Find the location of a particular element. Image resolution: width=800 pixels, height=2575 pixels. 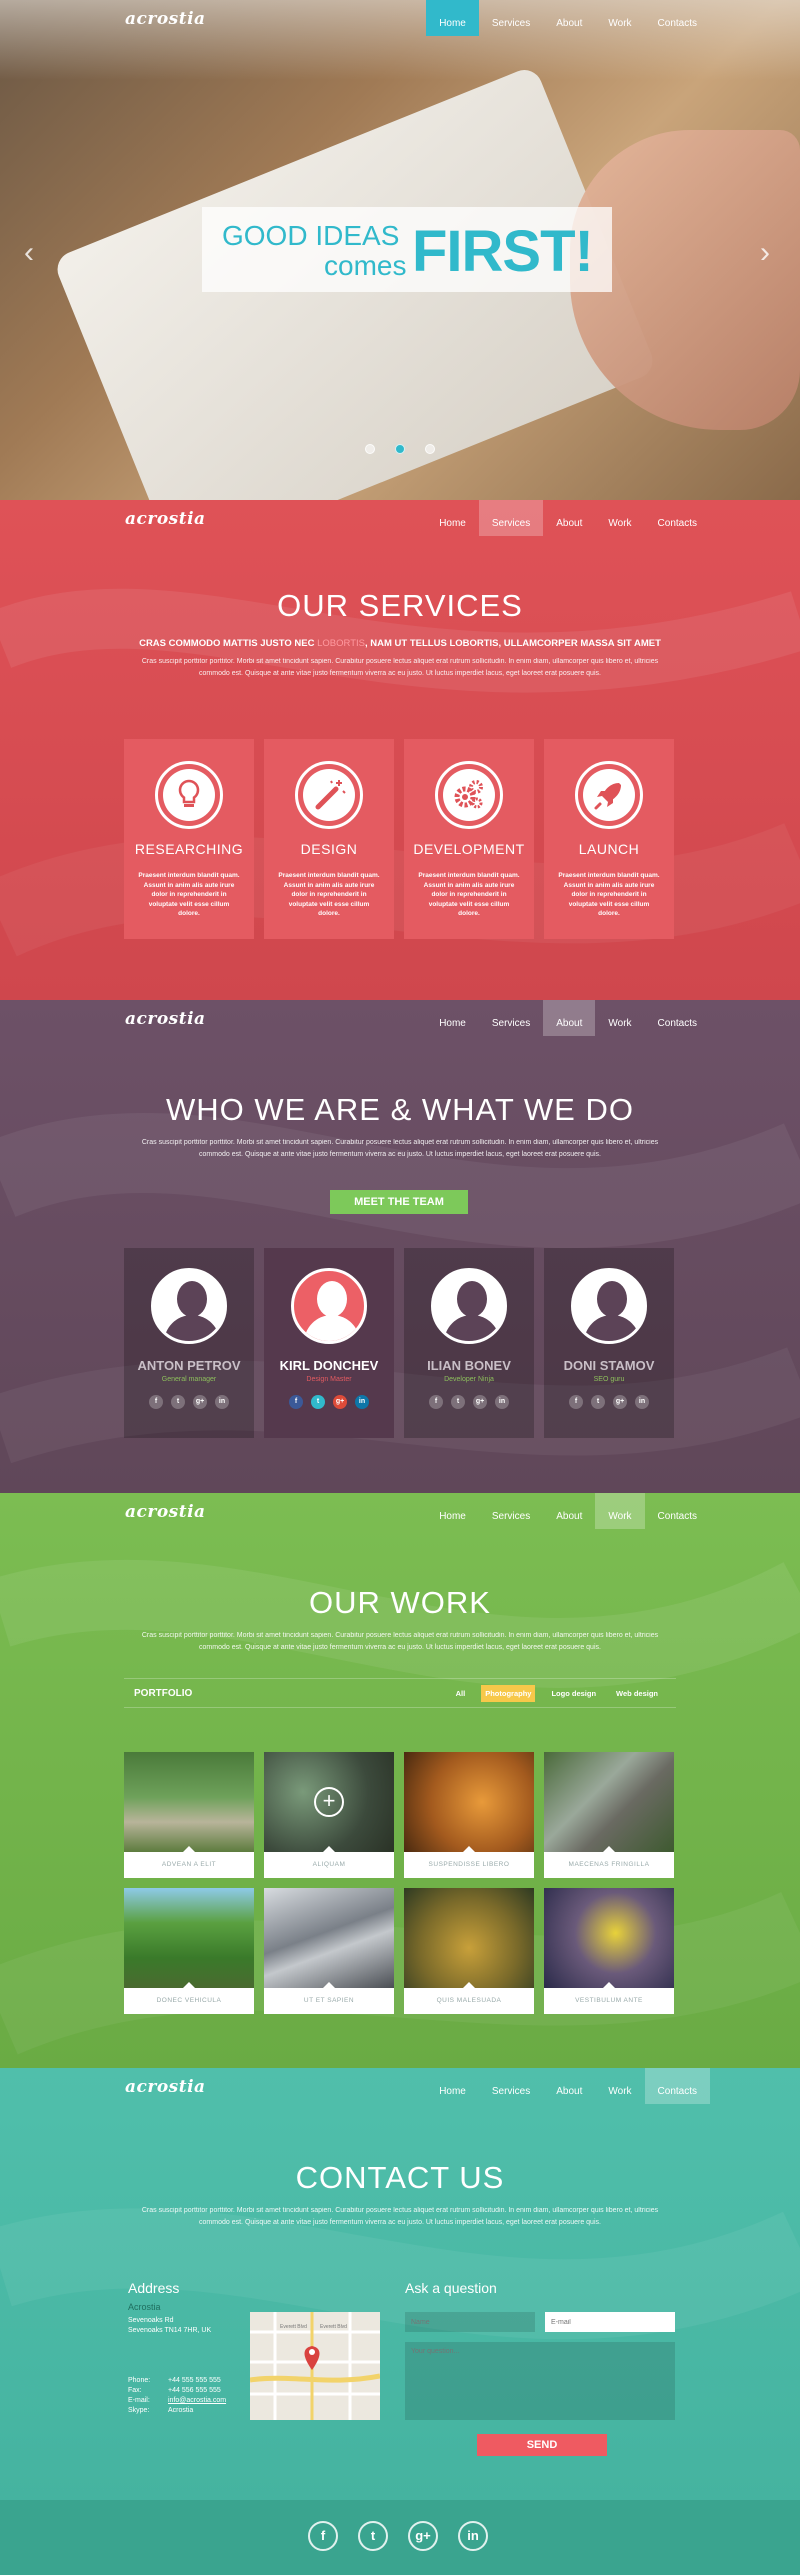

magic-wand-icon is located at coordinates (329, 795).